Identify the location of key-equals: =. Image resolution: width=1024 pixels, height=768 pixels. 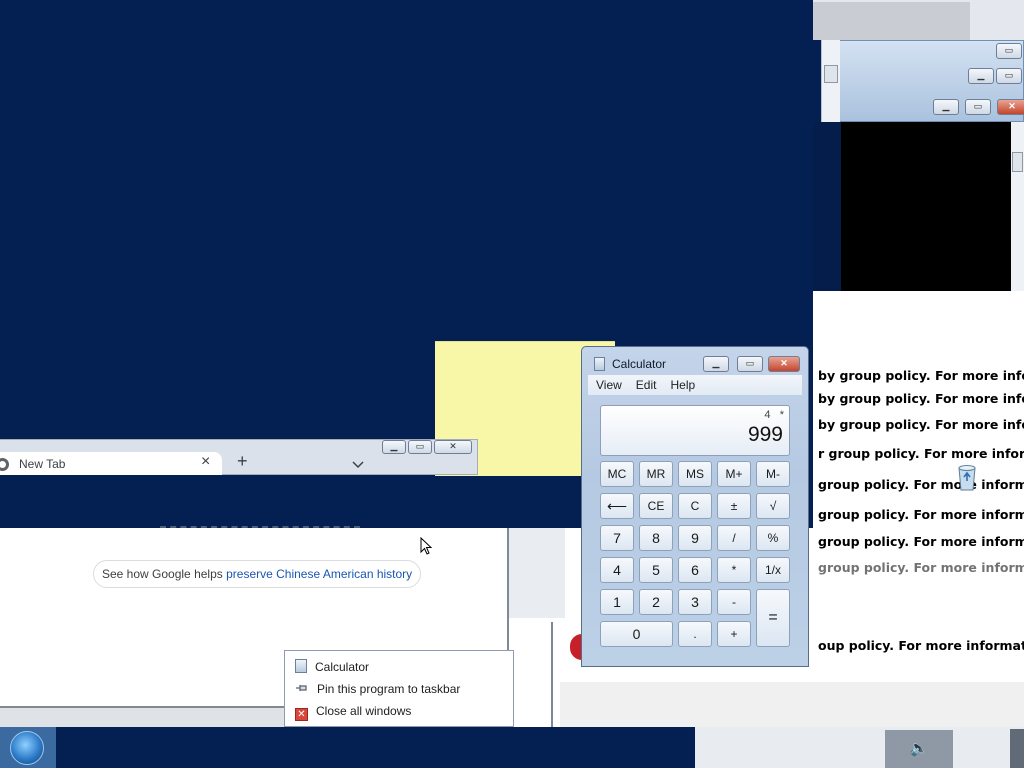
(773, 618).